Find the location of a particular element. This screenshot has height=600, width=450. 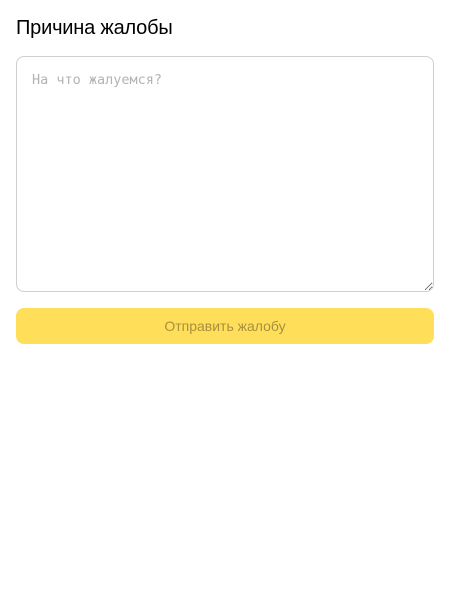

submit-complaint-button: Отправить жалобу is located at coordinates (225, 326).